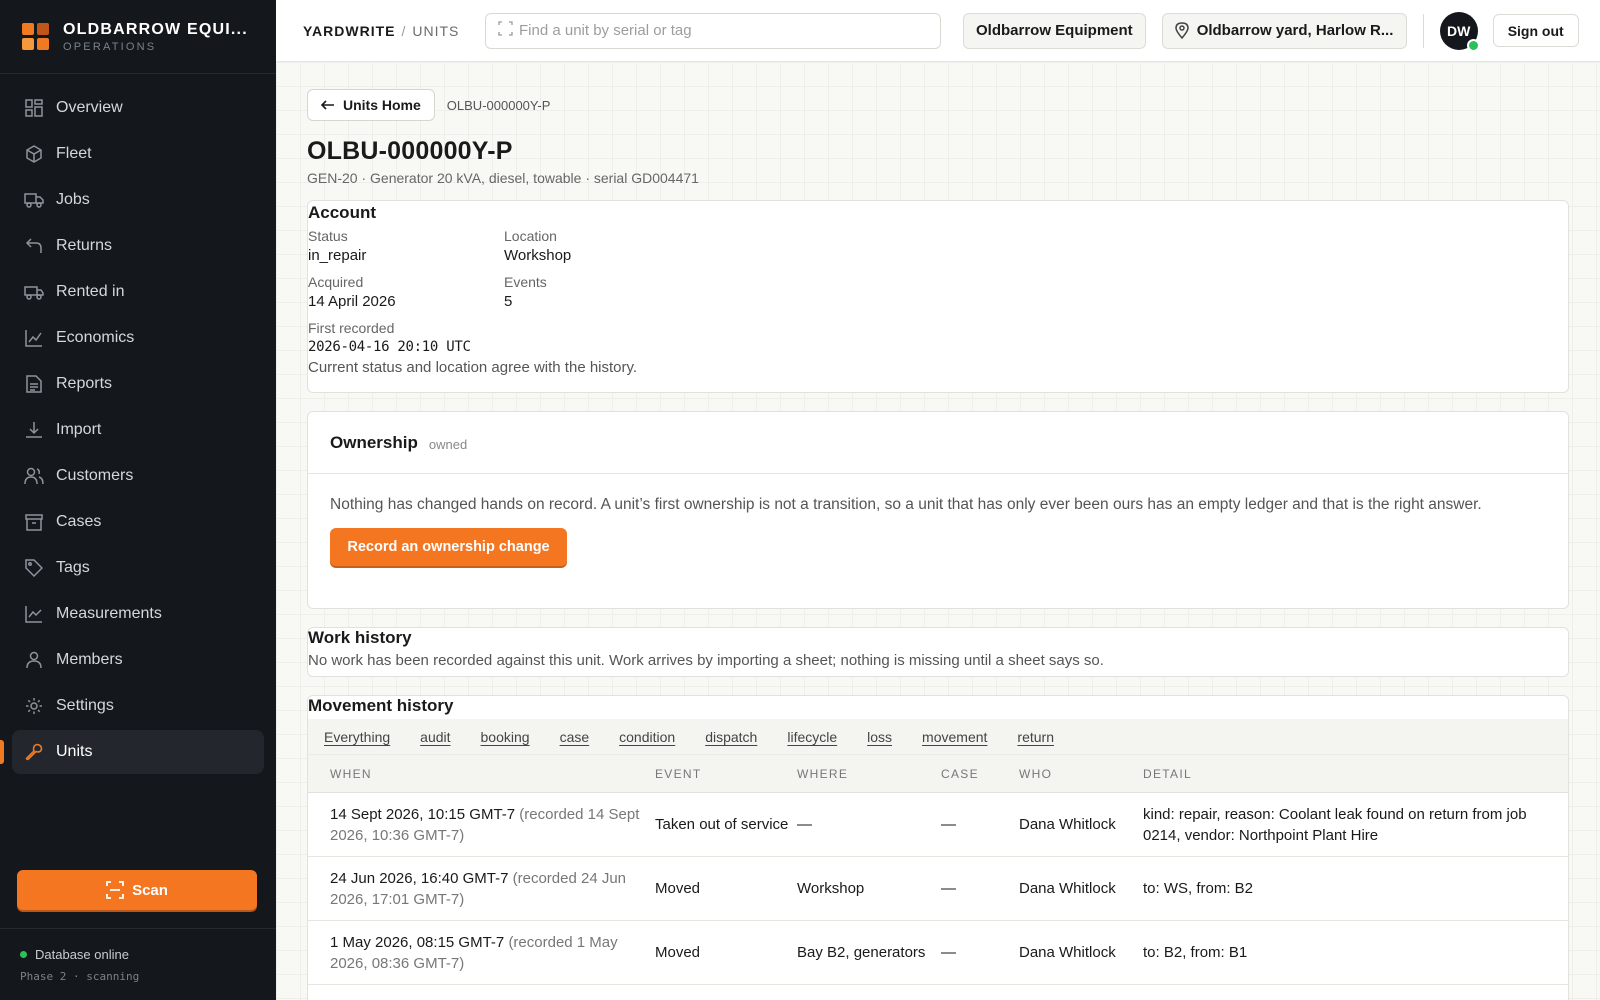  I want to click on when-text: 14 Sept 2026, 10:15 GMT-7, so click(423, 814).